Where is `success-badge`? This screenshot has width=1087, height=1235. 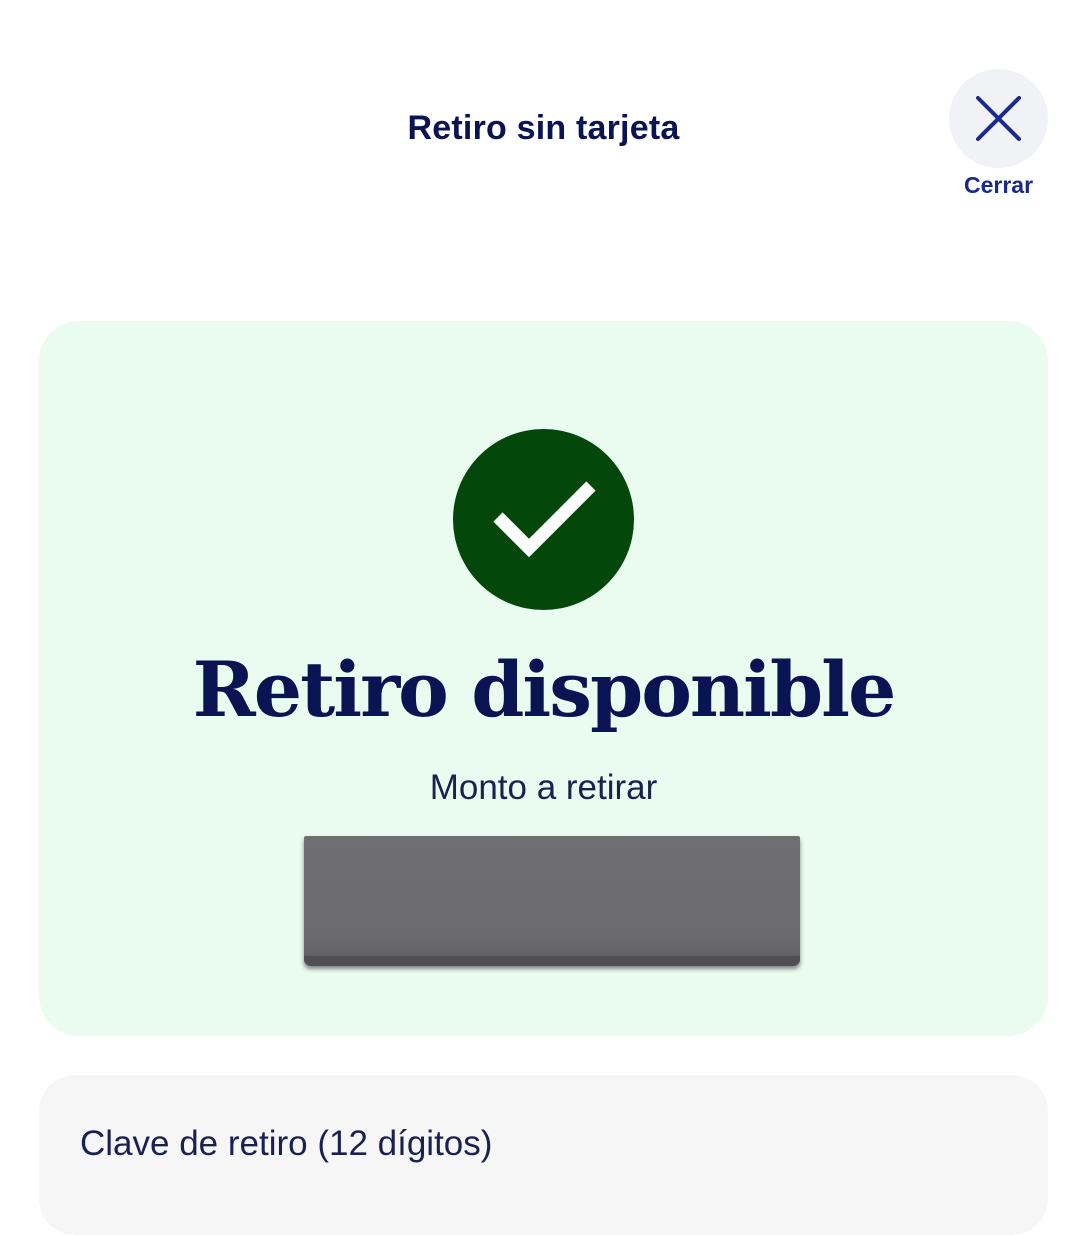
success-badge is located at coordinates (543, 519).